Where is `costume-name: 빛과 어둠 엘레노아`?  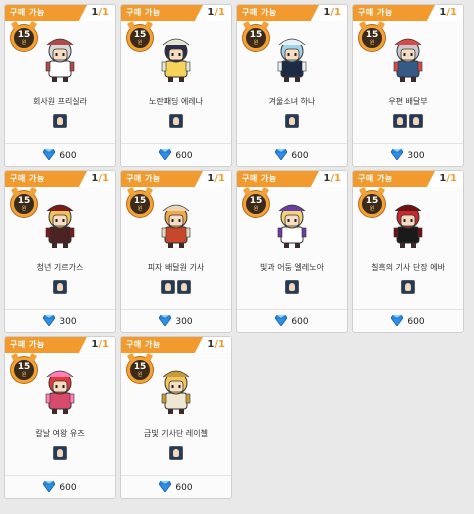
costume-name: 빛과 어둠 엘레노아 is located at coordinates (292, 267).